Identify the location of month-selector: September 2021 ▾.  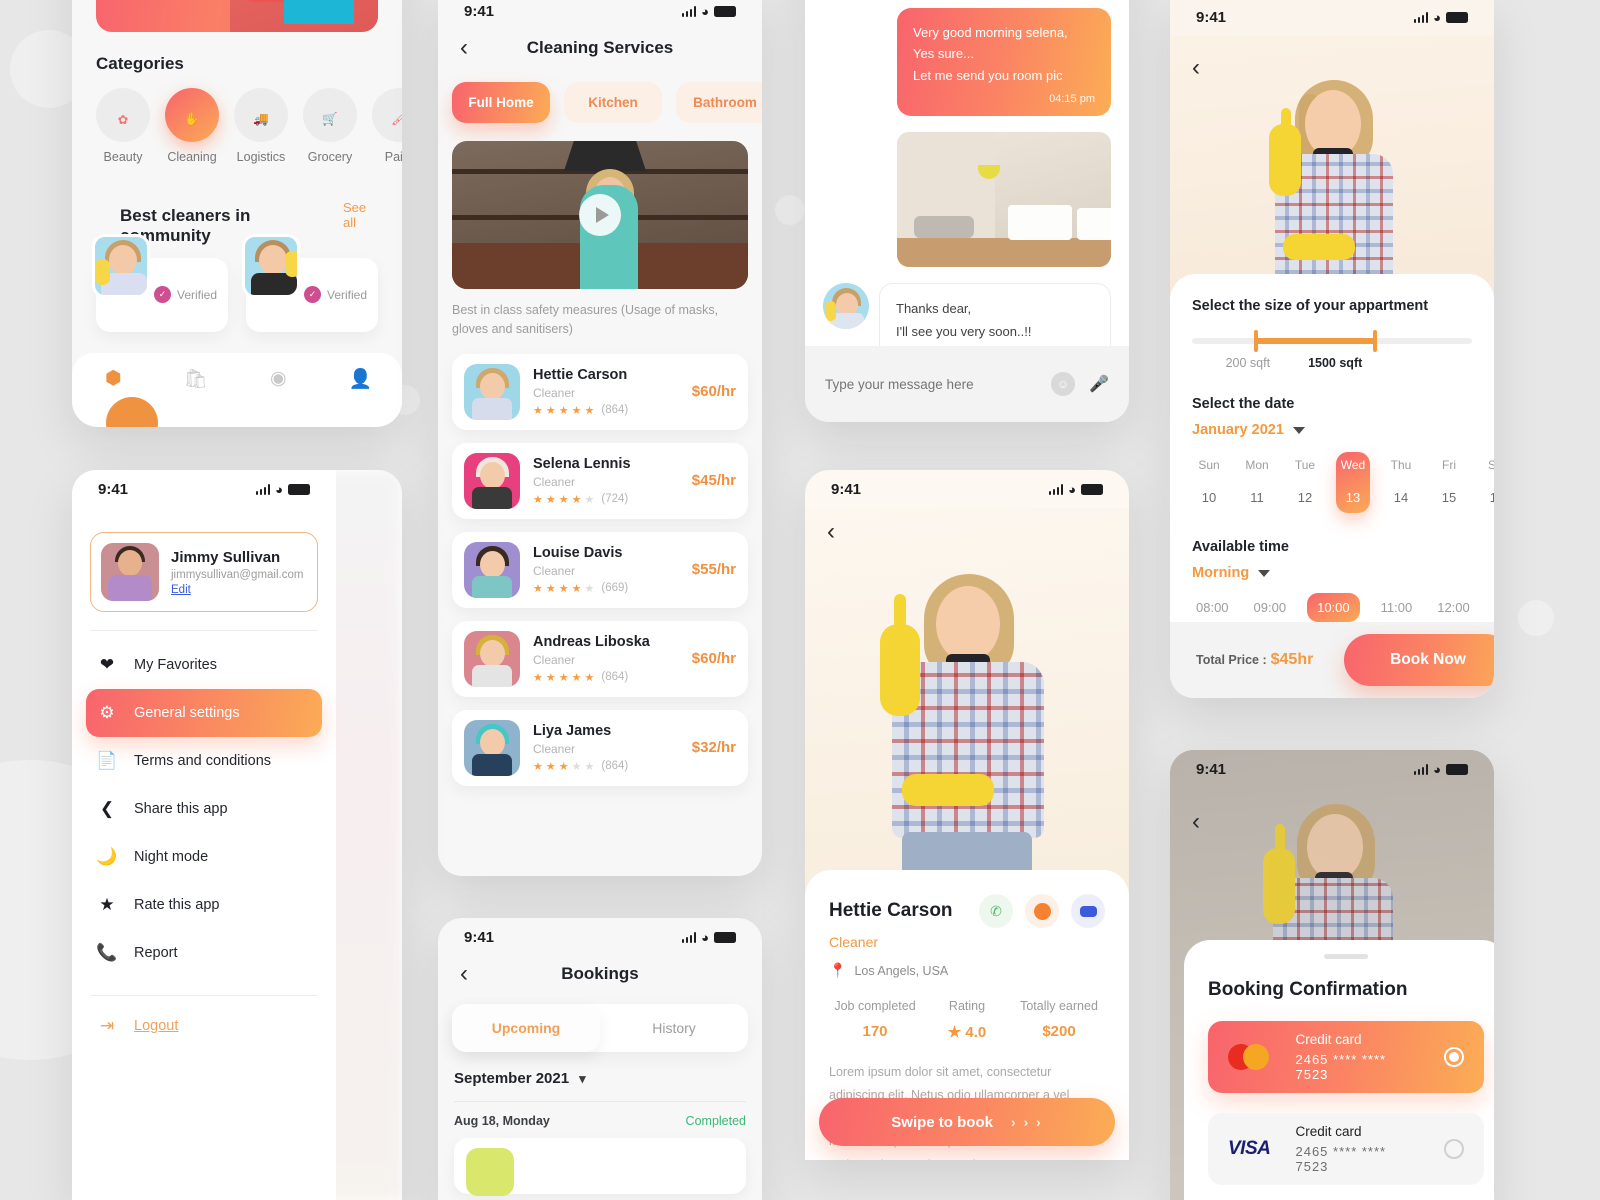
(600, 1078).